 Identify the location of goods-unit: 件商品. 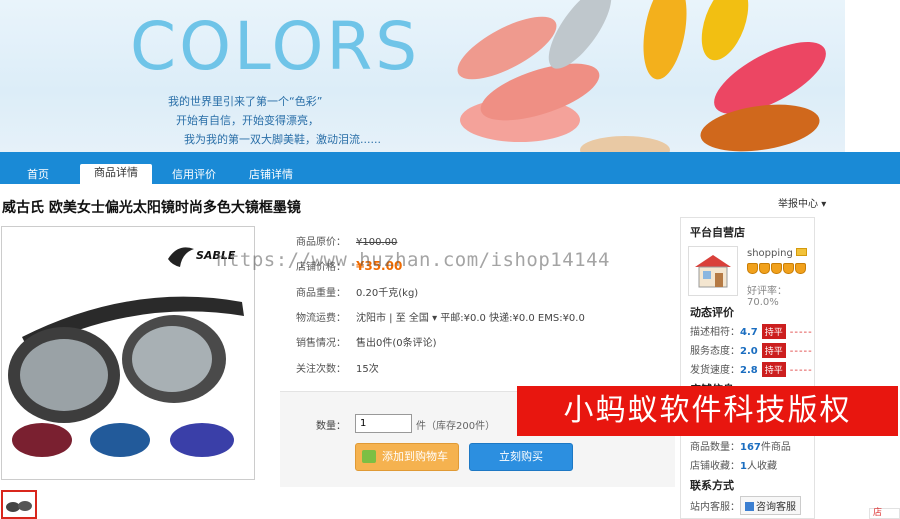
(775, 447).